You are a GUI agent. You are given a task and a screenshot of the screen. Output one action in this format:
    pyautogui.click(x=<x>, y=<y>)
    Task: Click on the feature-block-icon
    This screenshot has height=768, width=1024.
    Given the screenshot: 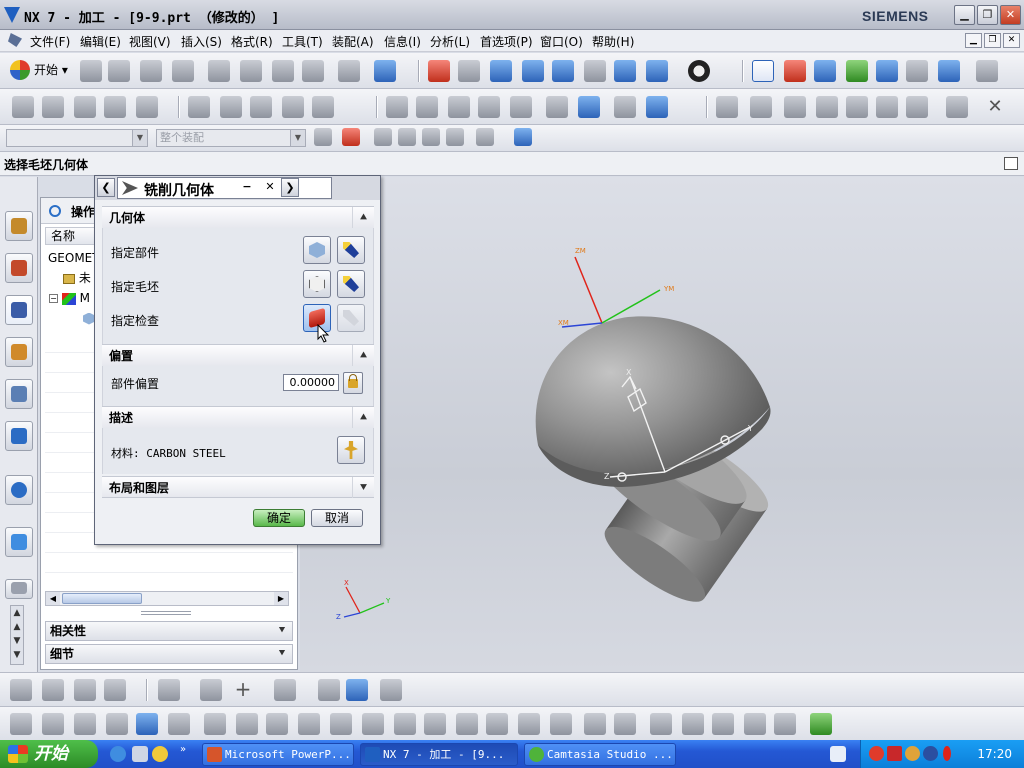 What is the action you would take?
    pyautogui.click(x=85, y=724)
    